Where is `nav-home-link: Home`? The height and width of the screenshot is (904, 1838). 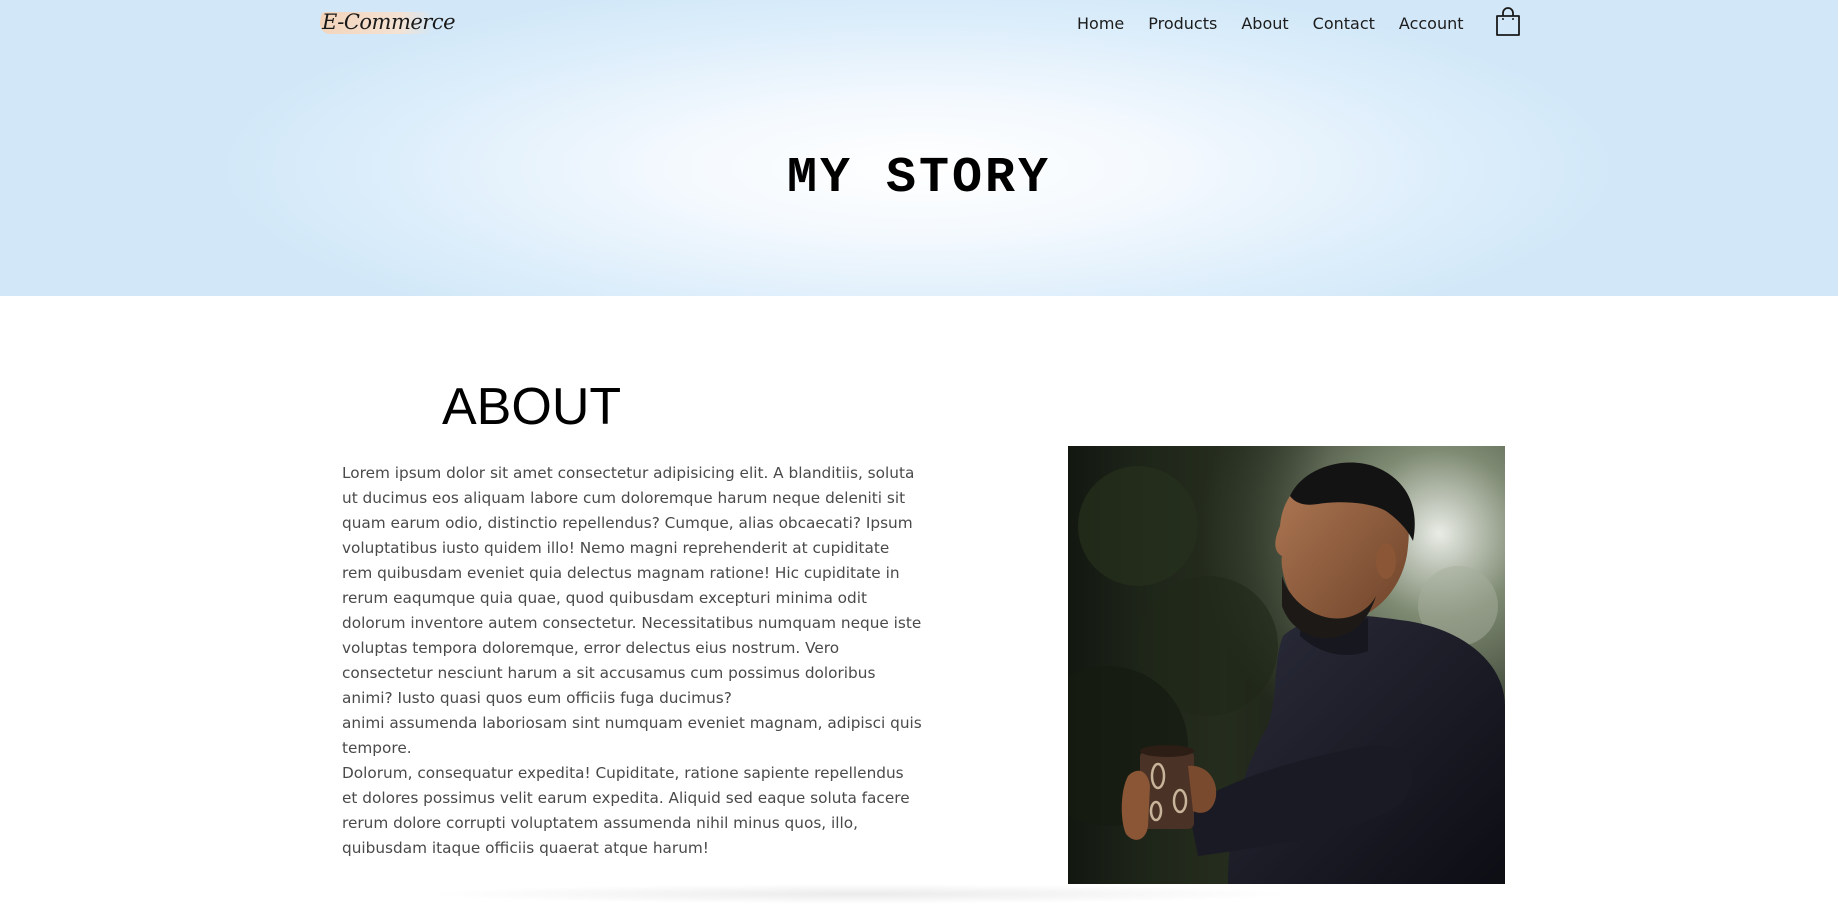
nav-home-link: Home is located at coordinates (1100, 23).